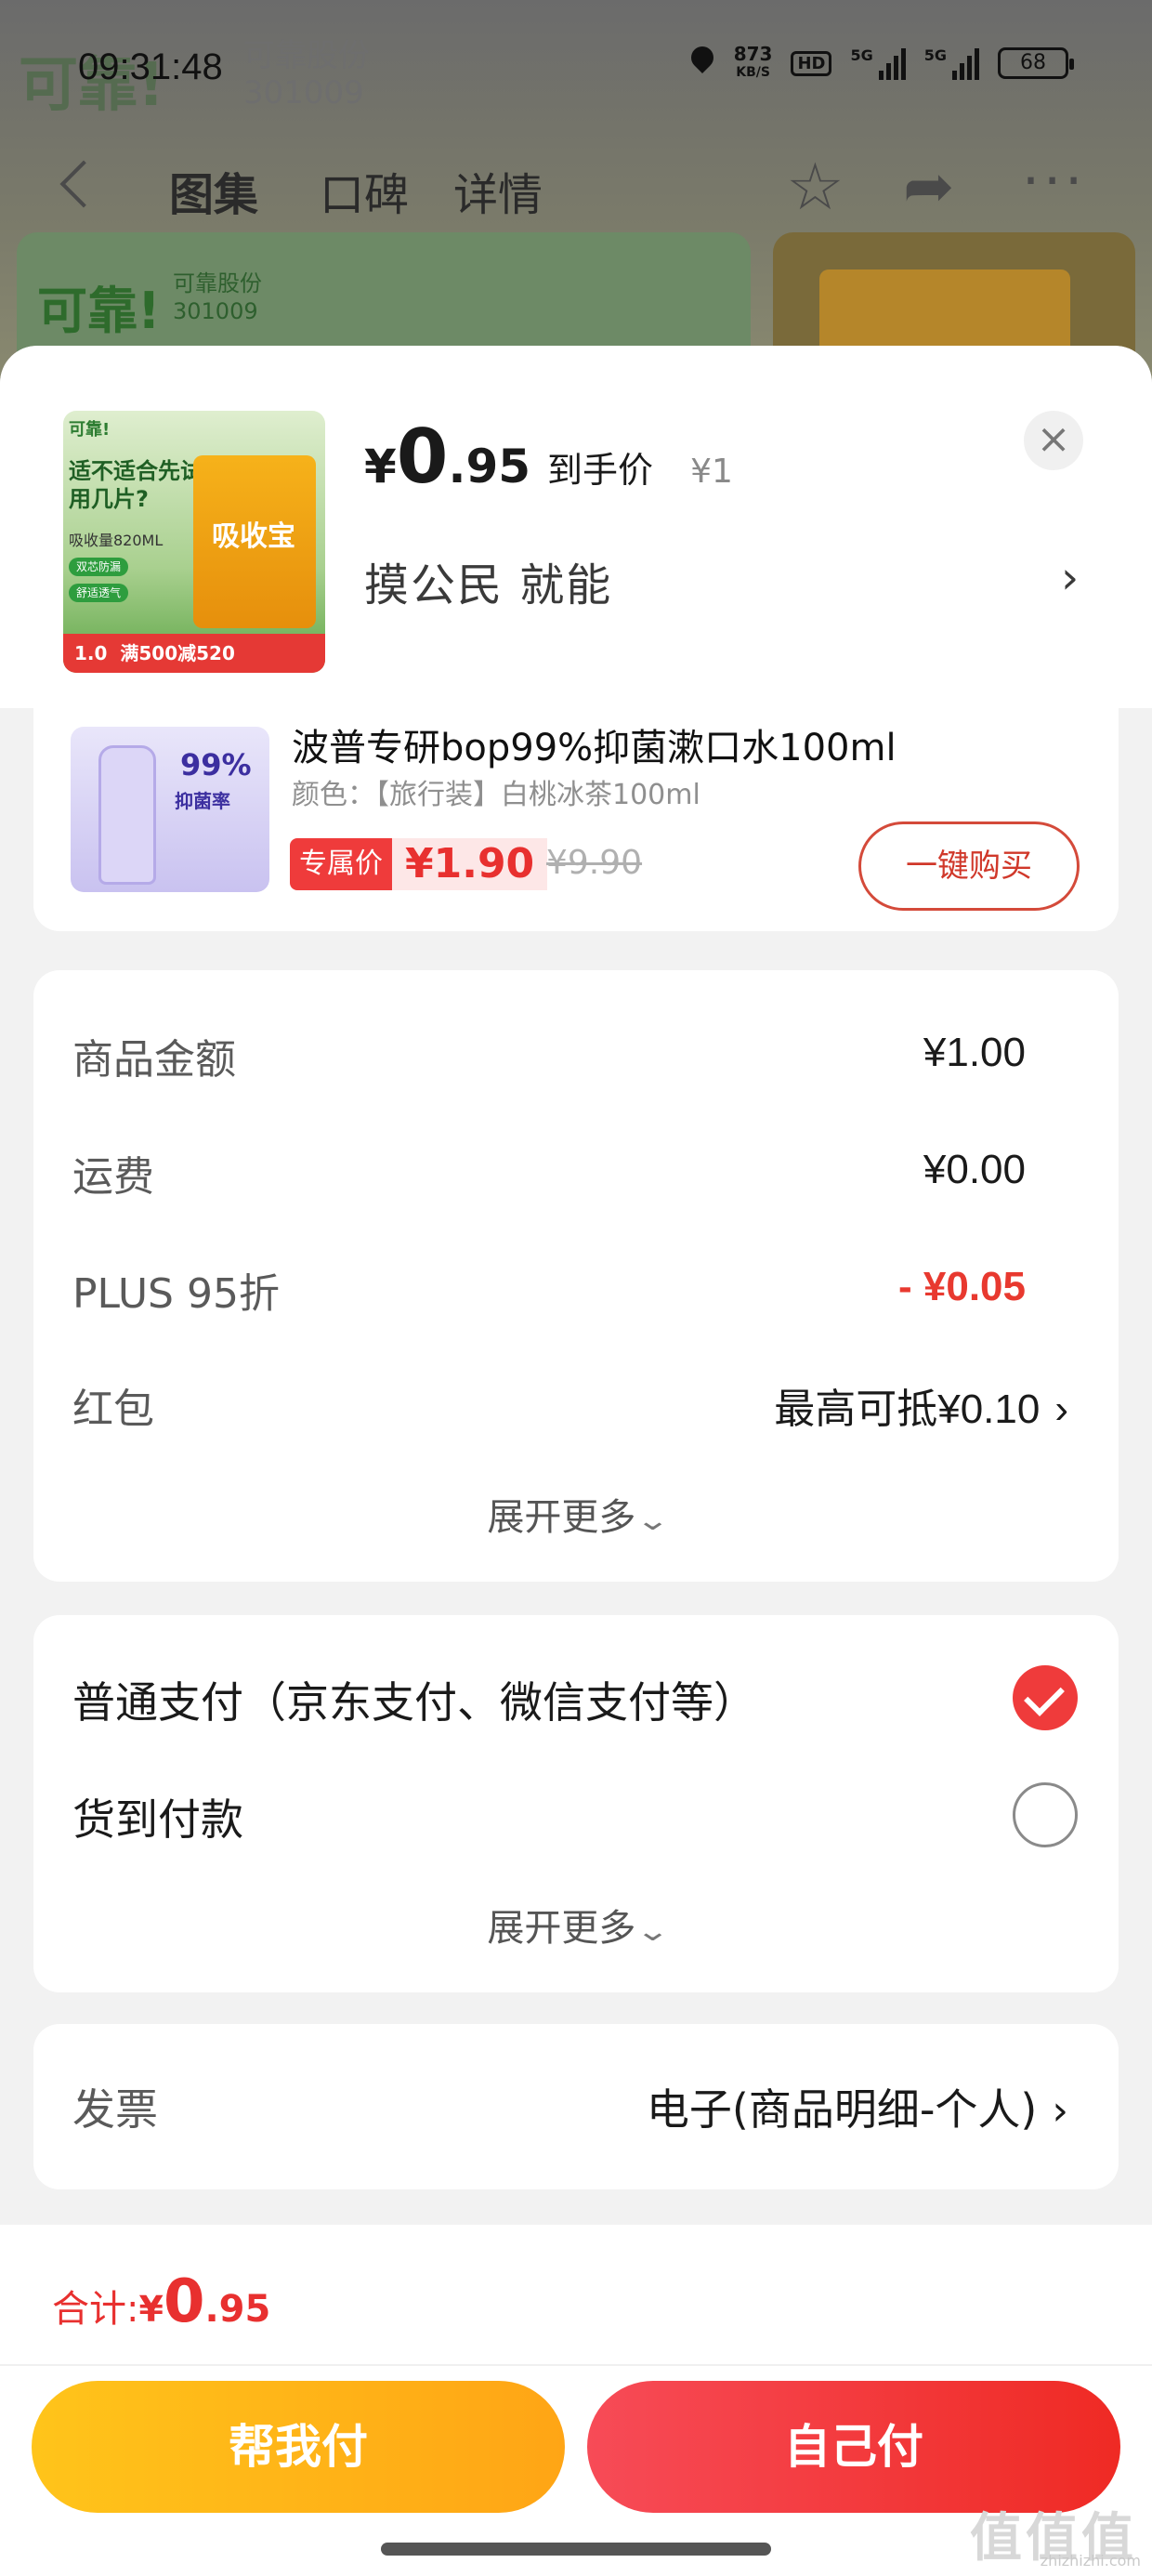  I want to click on item-title: 波普专研bop99%抑菌漱口水100ml, so click(594, 748).